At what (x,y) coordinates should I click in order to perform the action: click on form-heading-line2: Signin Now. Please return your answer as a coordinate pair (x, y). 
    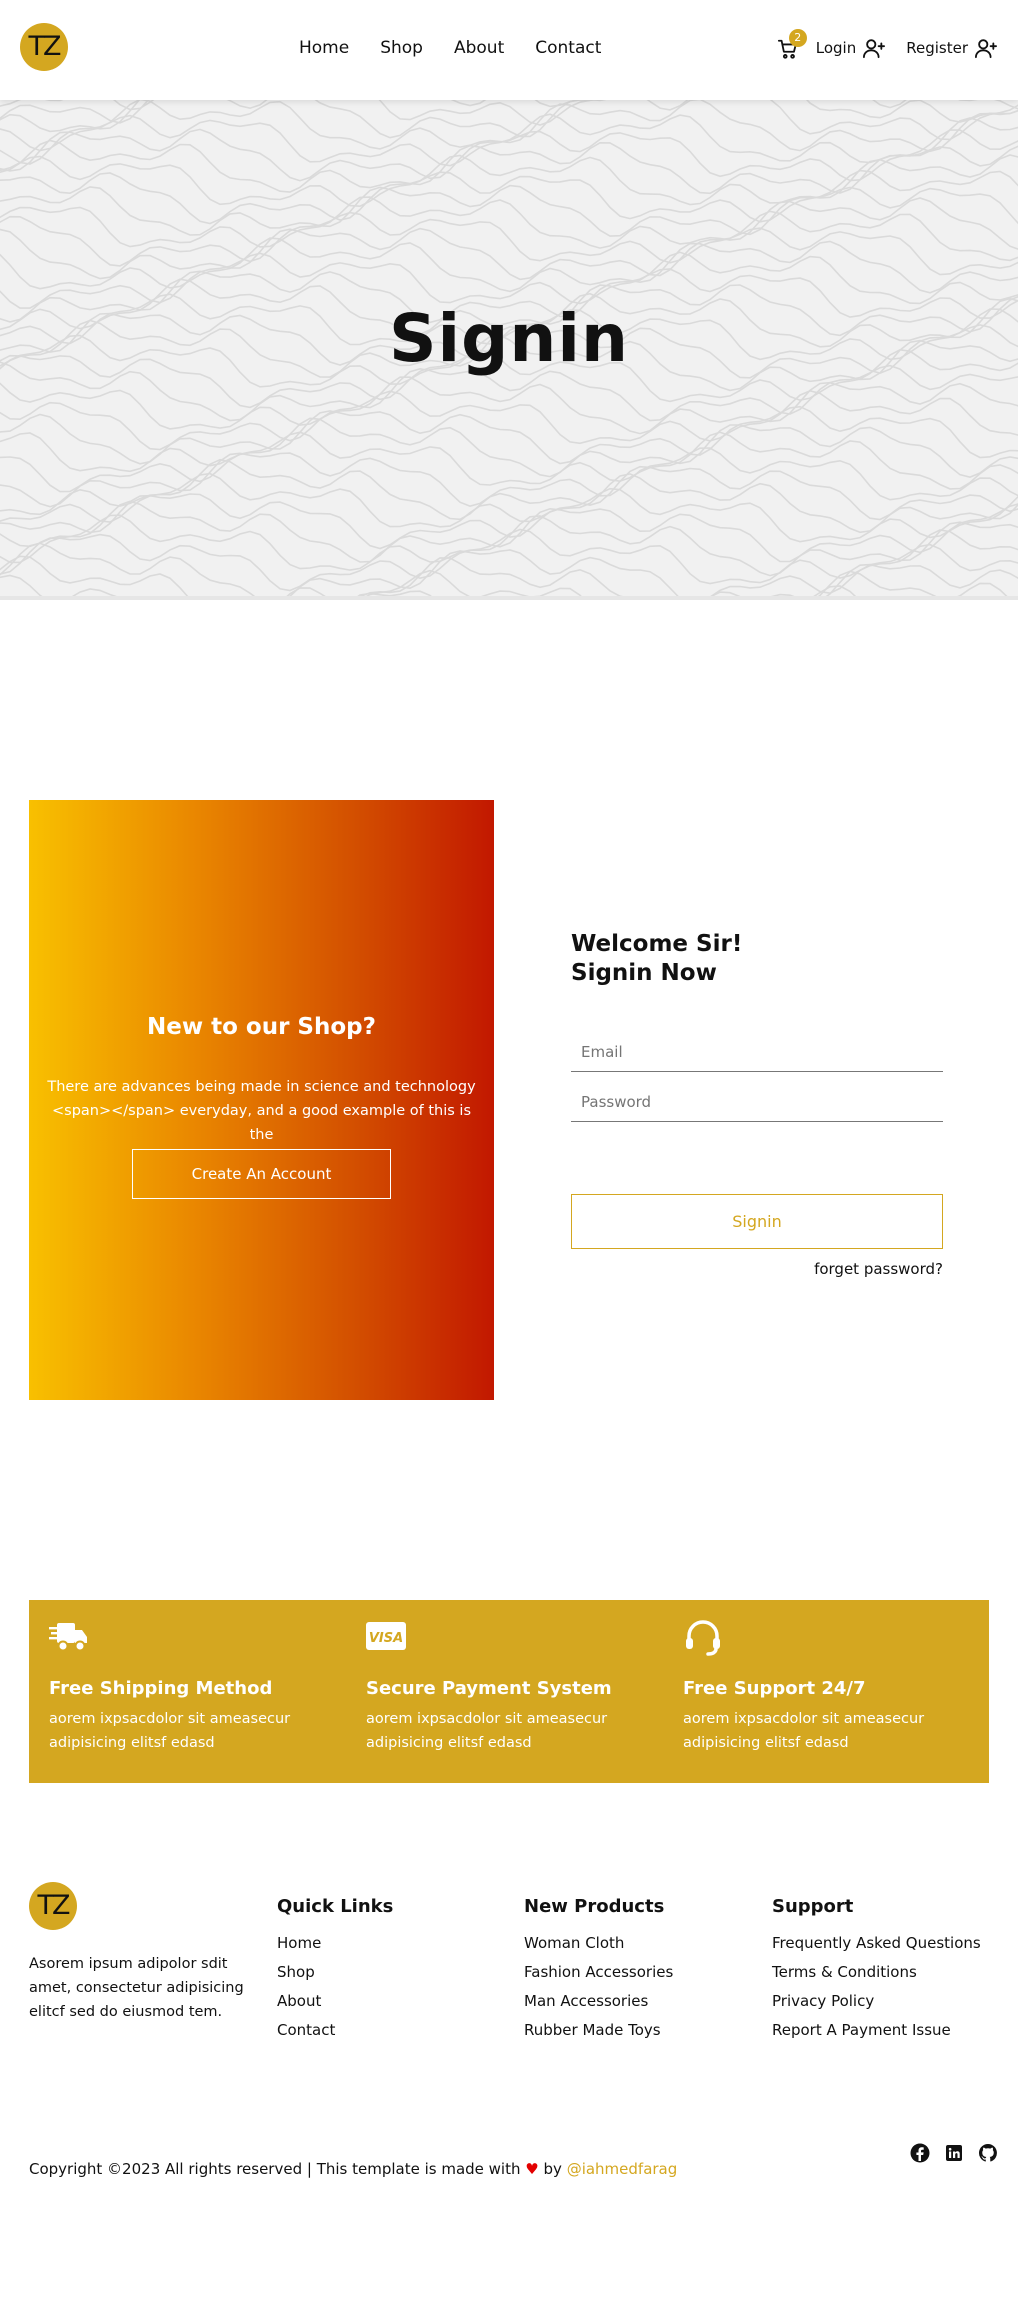
    Looking at the image, I should click on (644, 973).